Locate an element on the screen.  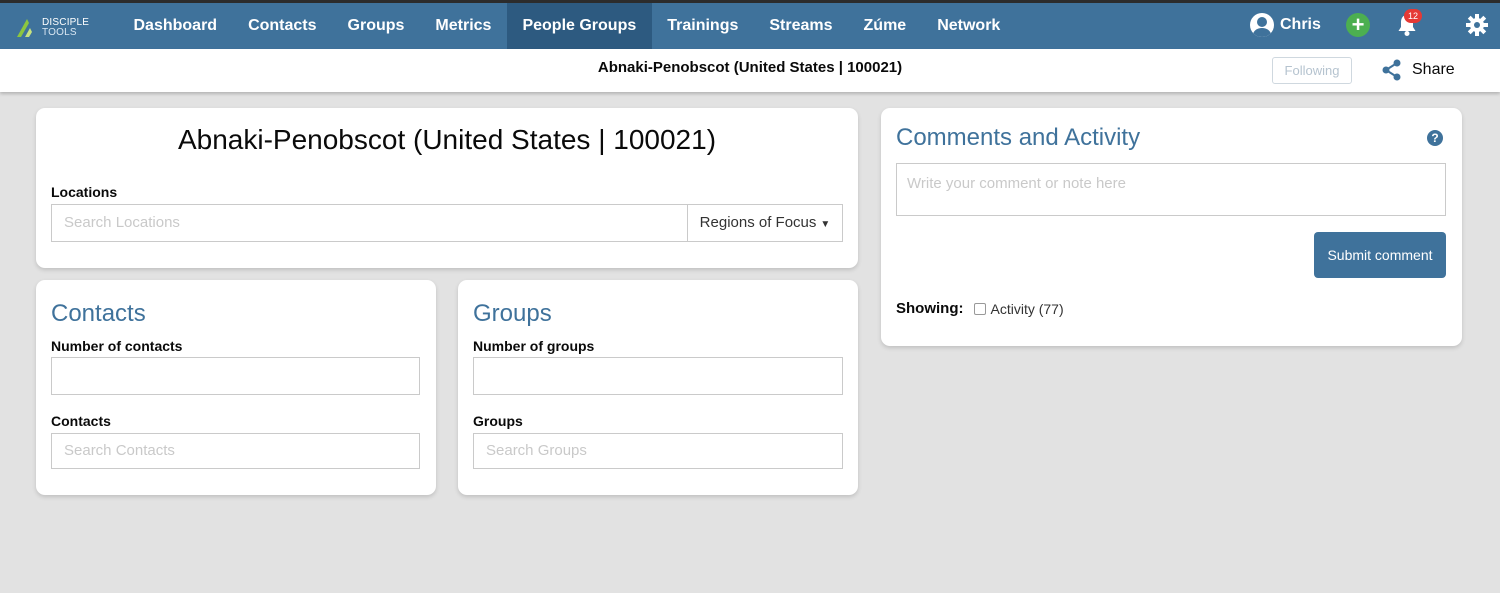
regions-of-focus-dropdown: Regions of Focus ▼ is located at coordinates (765, 223).